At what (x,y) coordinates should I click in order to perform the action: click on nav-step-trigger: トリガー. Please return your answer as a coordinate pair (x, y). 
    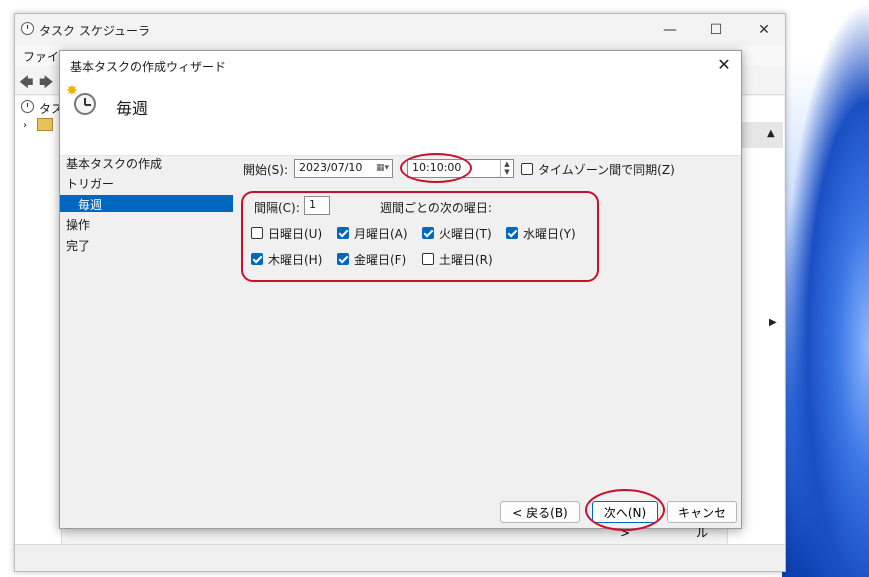
    Looking at the image, I should click on (90, 184).